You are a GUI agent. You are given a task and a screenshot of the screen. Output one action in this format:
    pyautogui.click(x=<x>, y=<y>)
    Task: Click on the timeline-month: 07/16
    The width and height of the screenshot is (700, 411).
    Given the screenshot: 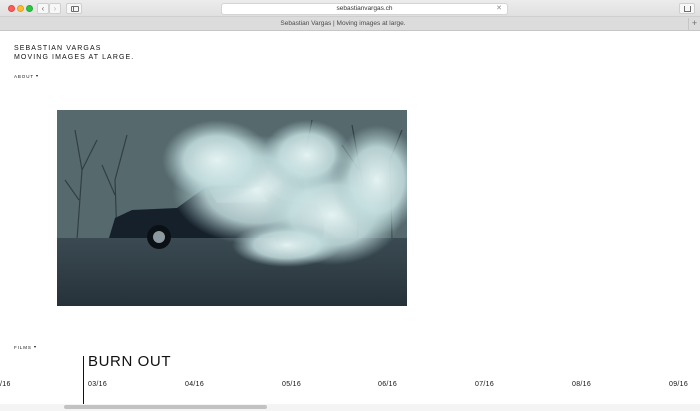 What is the action you would take?
    pyautogui.click(x=484, y=384)
    